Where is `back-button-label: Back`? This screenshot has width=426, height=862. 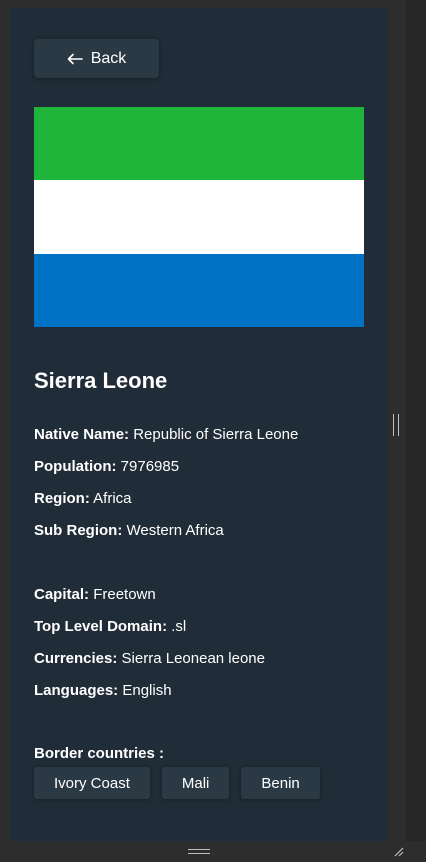
back-button-label: Back is located at coordinates (108, 58).